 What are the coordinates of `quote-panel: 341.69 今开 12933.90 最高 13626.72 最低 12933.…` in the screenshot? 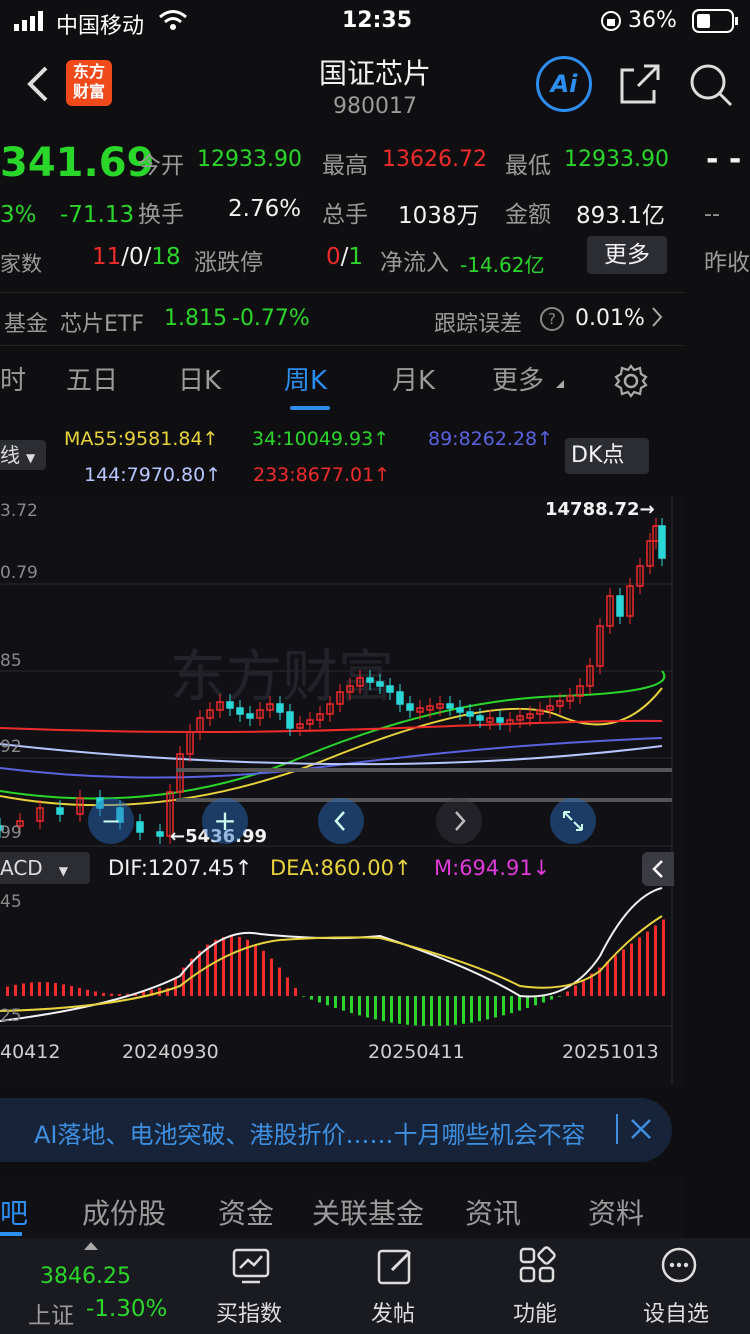 It's located at (375, 208).